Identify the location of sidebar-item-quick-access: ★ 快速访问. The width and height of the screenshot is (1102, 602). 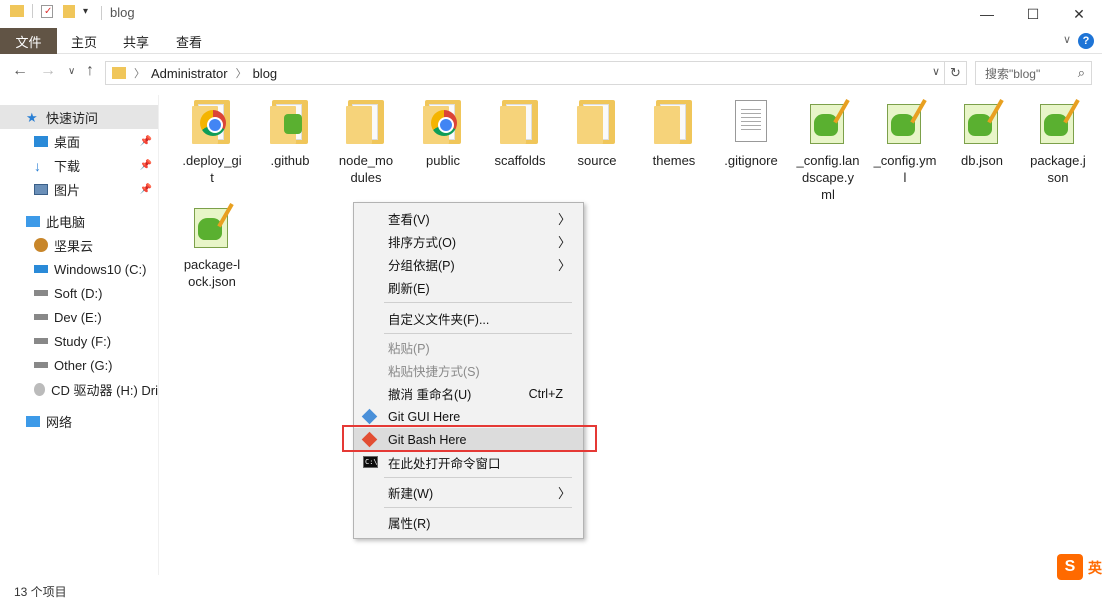
(79, 117).